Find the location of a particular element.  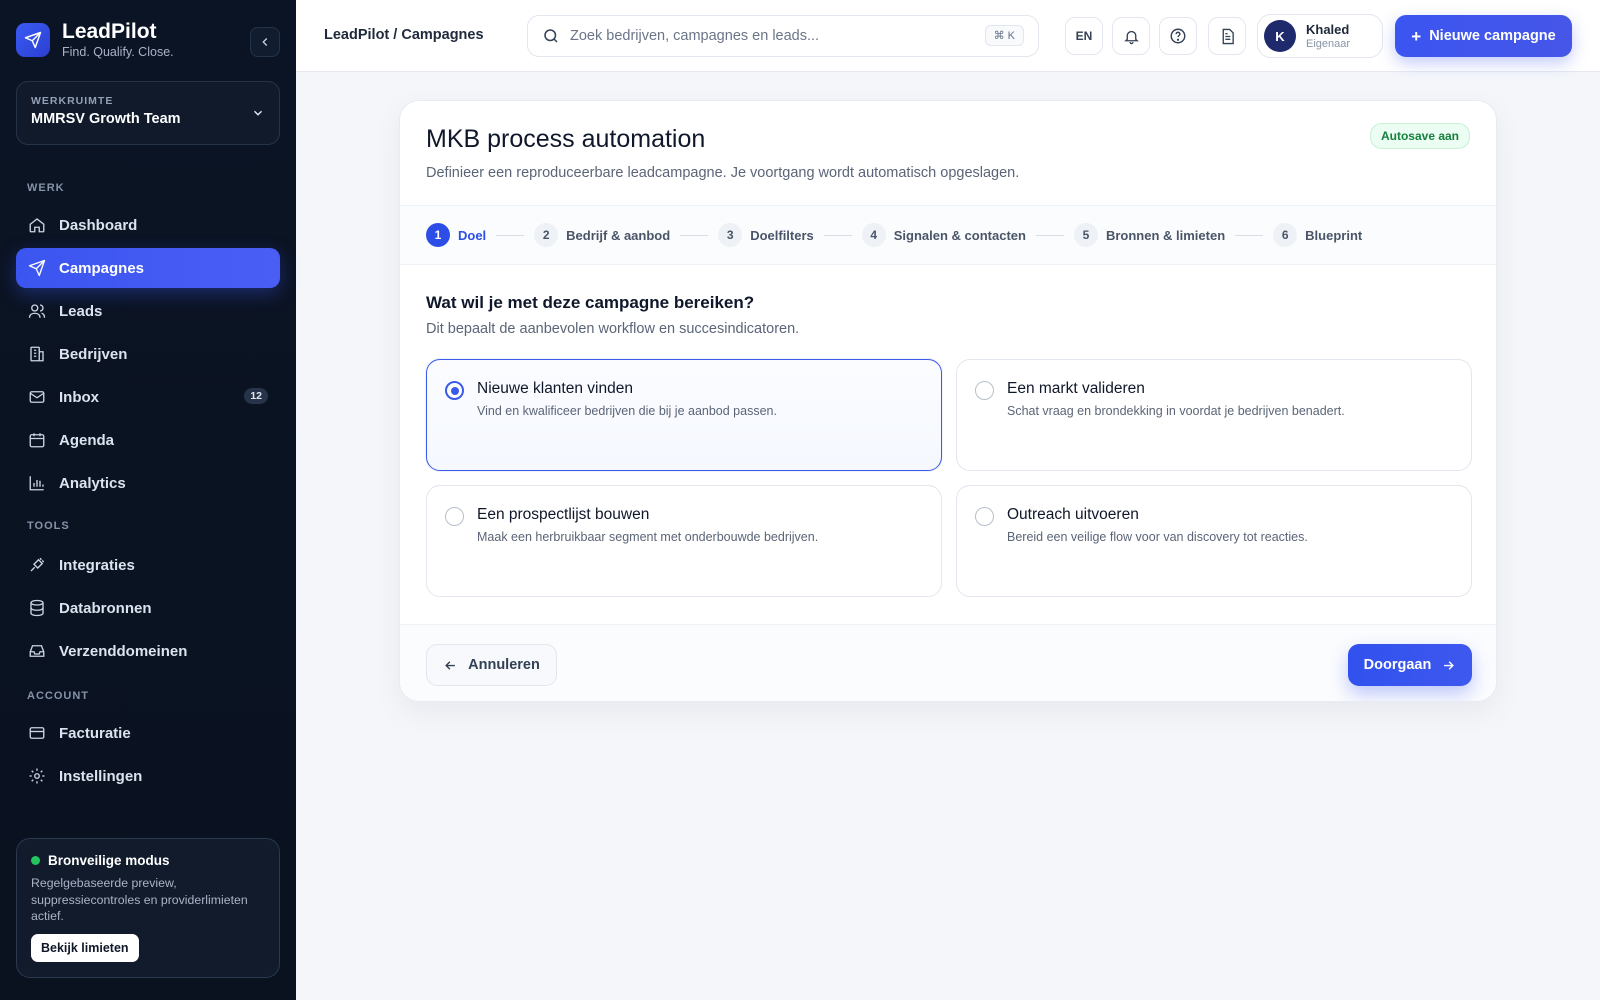

step-doelfilters: 3 Doelfilters is located at coordinates (766, 235).